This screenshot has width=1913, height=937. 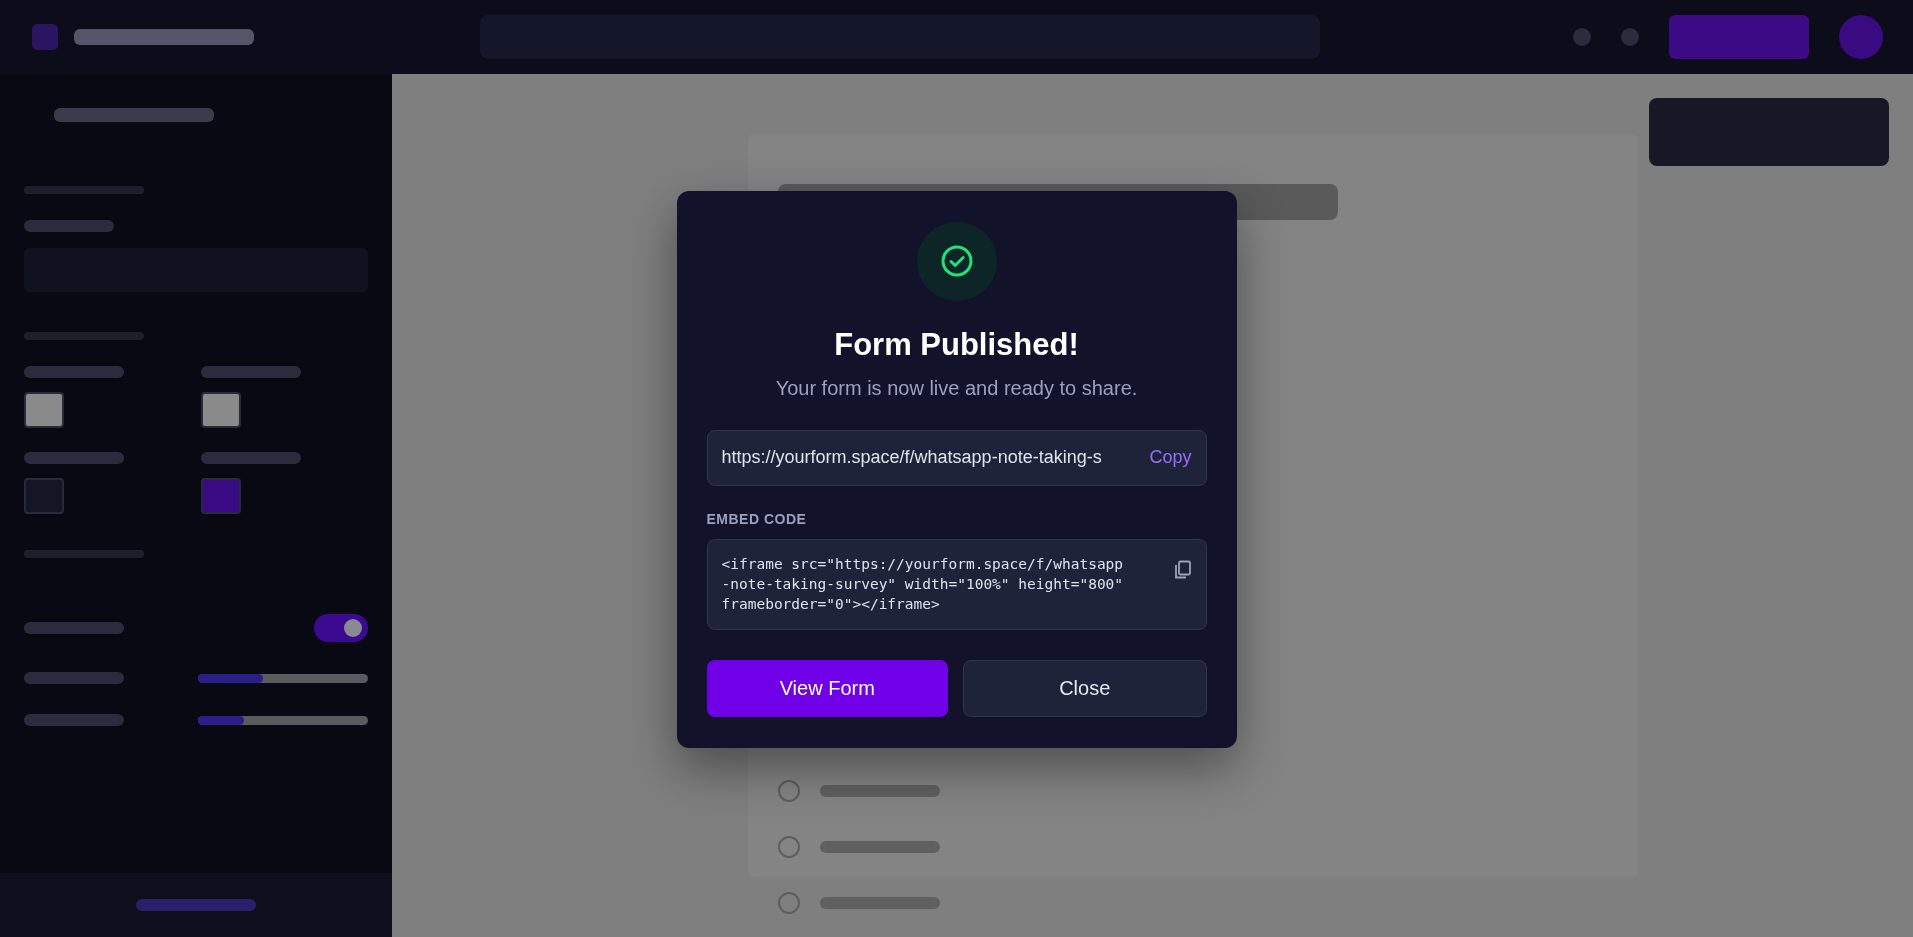 I want to click on check-circle-icon, so click(x=956, y=261).